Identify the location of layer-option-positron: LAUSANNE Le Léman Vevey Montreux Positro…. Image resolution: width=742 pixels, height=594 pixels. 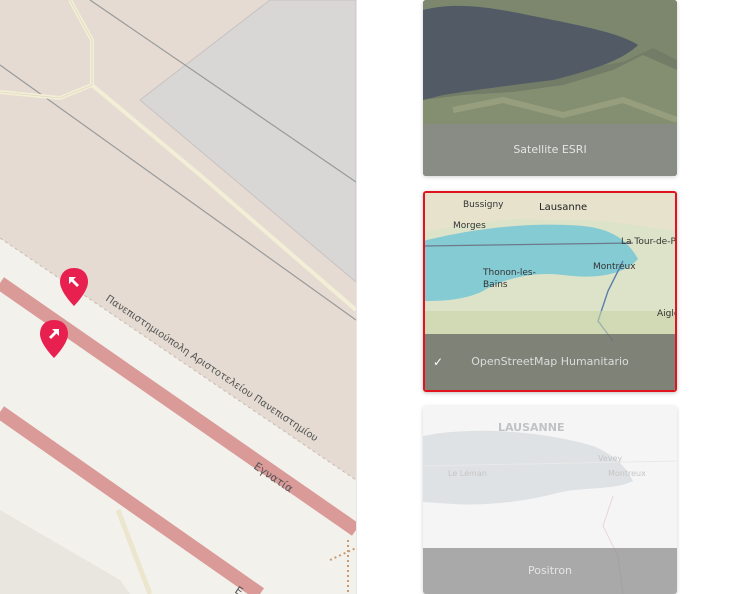
(550, 500).